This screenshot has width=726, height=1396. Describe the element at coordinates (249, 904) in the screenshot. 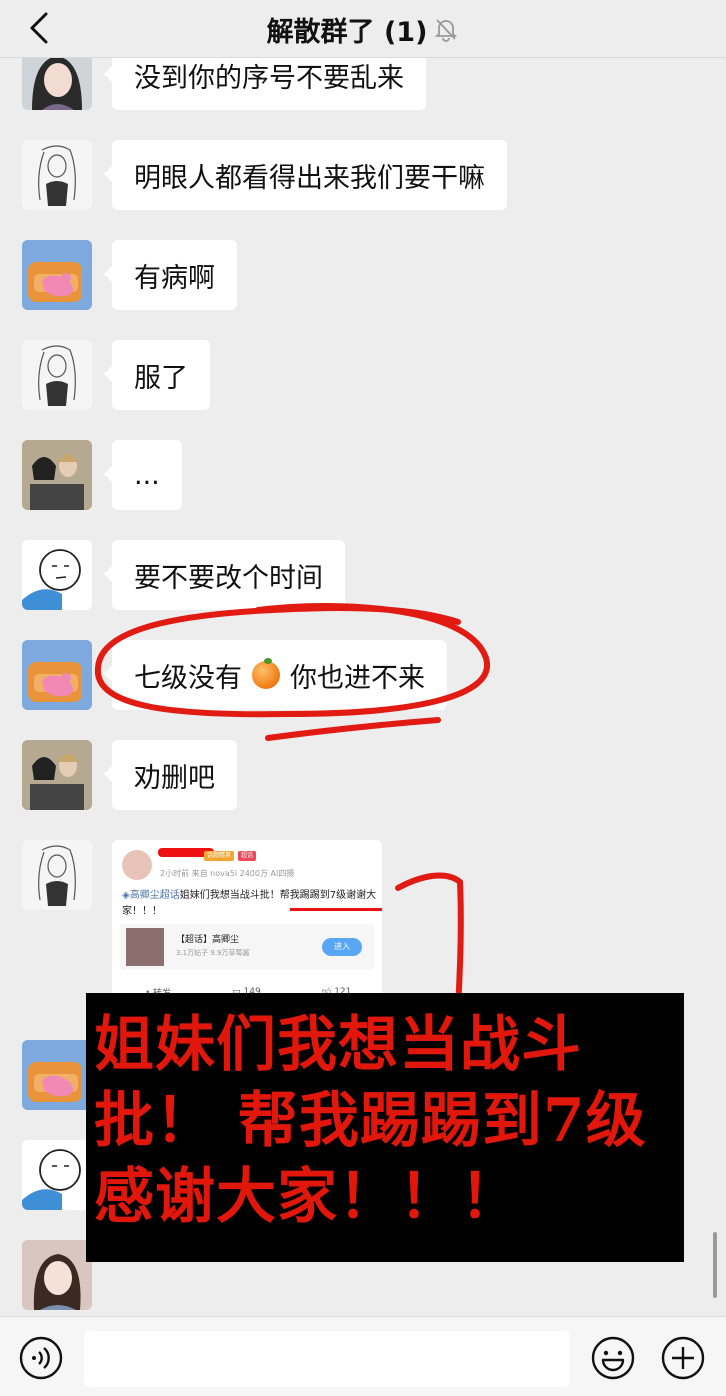

I see `post-text: ◈高卿尘超话姐妹们我想当战斗批！帮我踢踢到7级谢谢大家！！！` at that location.